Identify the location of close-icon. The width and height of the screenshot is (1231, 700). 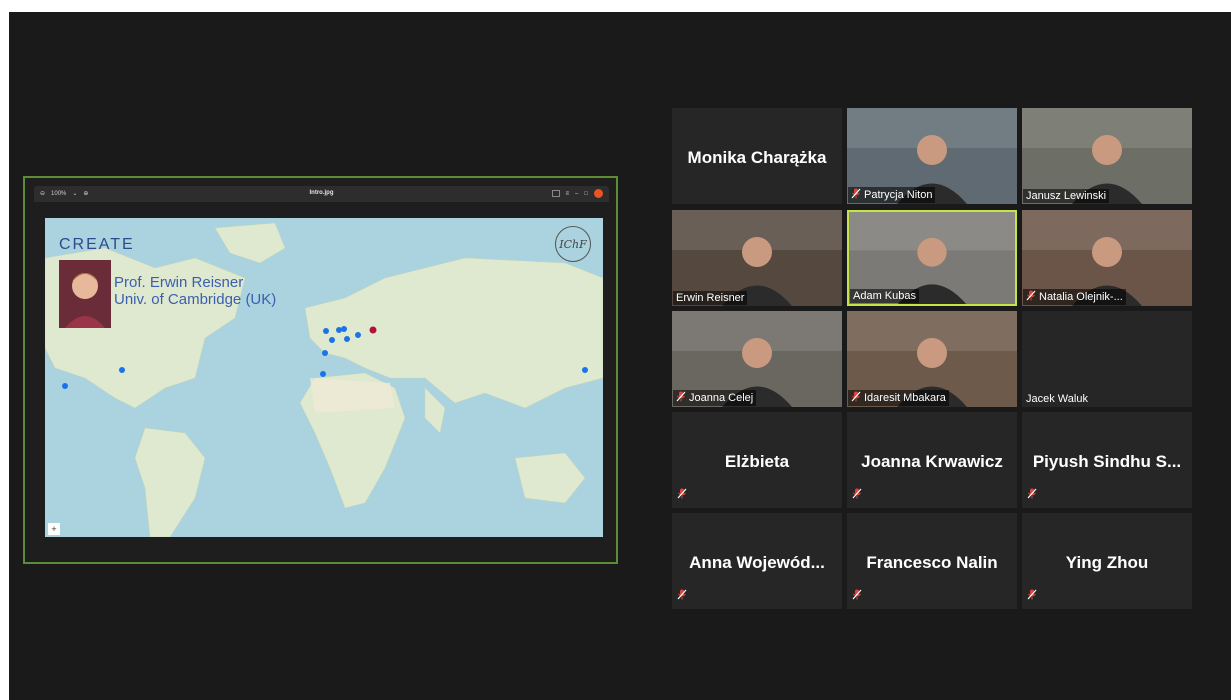
(598, 193).